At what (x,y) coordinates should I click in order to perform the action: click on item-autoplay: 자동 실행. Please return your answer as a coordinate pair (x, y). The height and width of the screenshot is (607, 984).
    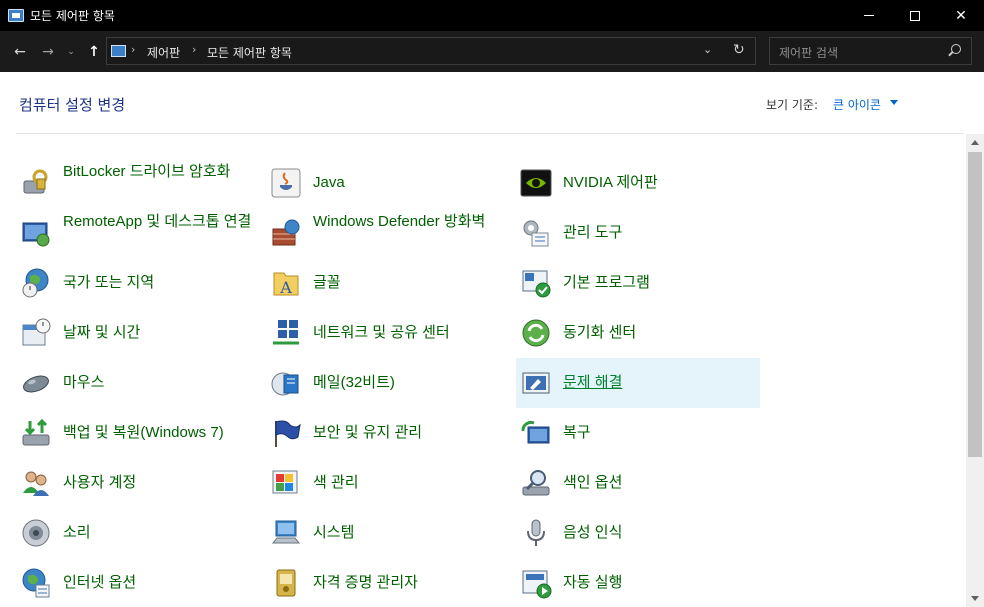
    Looking at the image, I should click on (638, 582).